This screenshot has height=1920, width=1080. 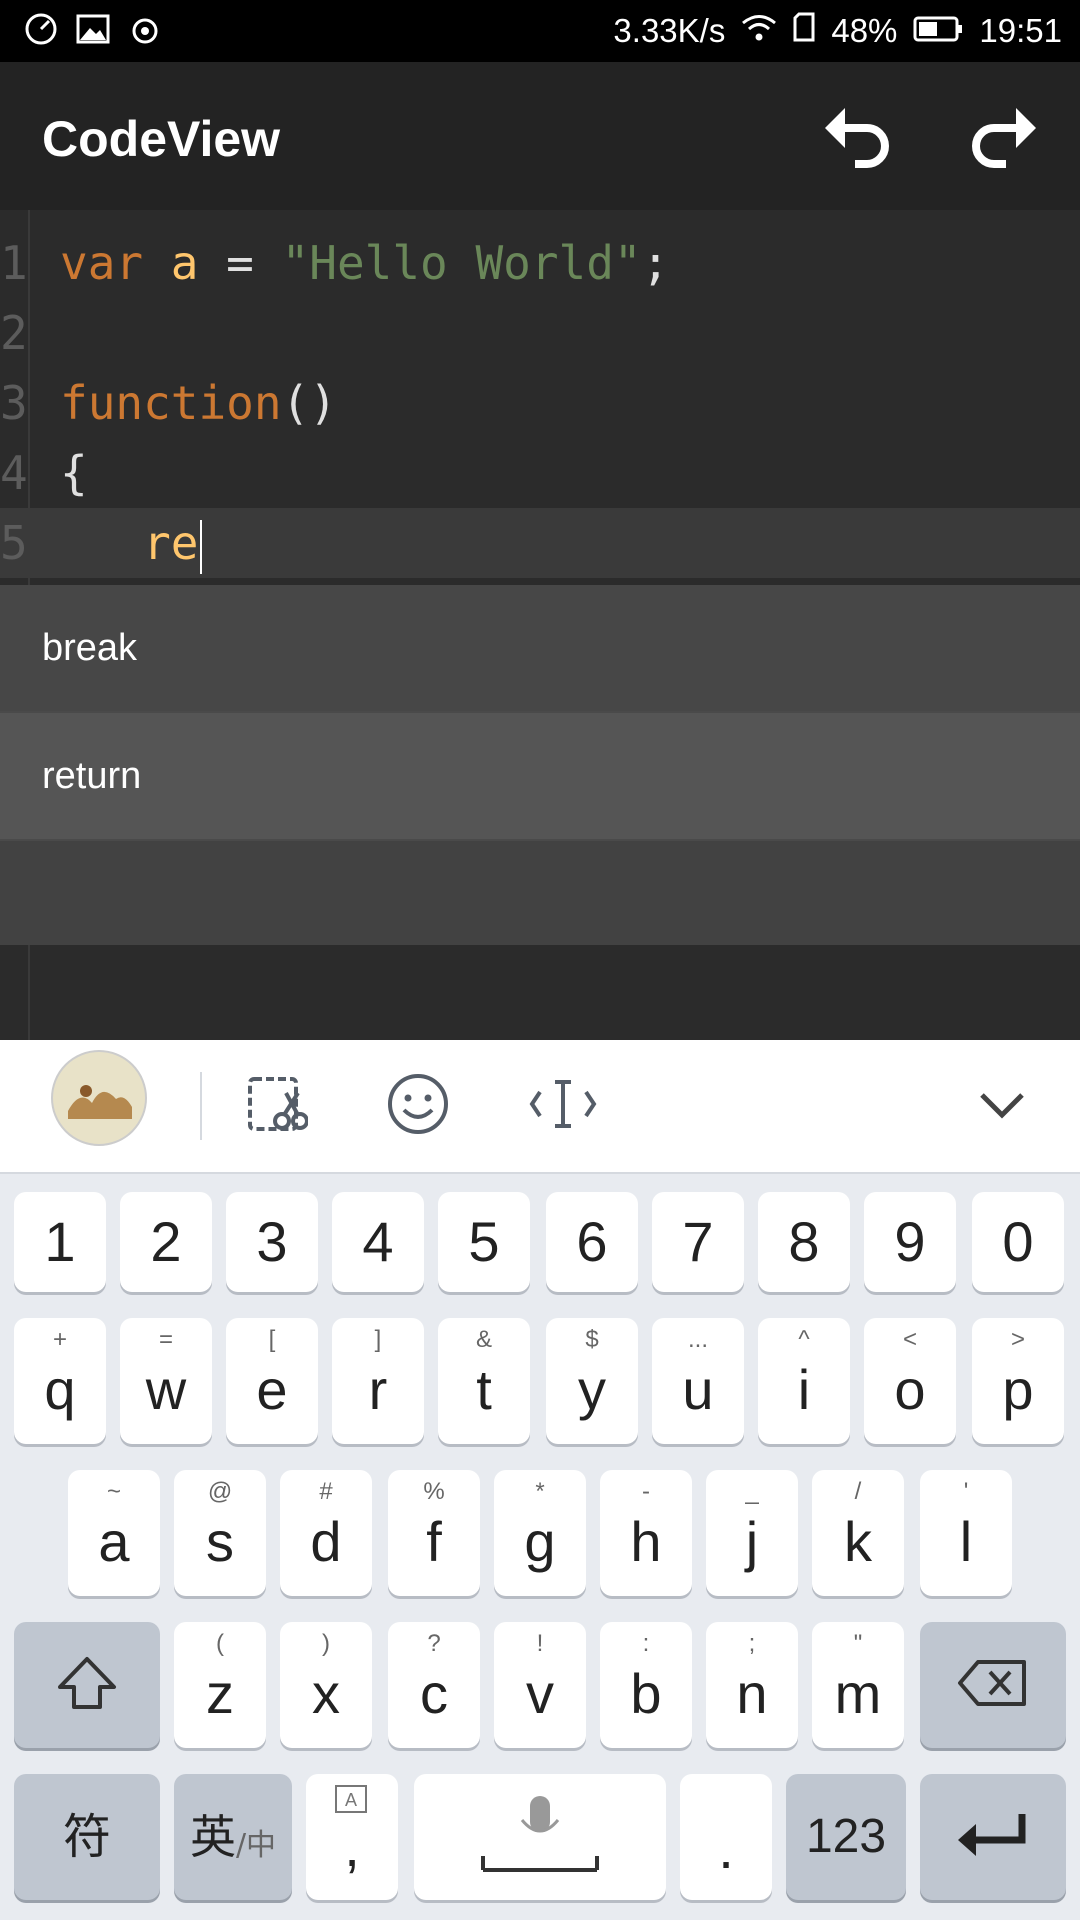 What do you see at coordinates (14, 333) in the screenshot?
I see `line-number: 2` at bounding box center [14, 333].